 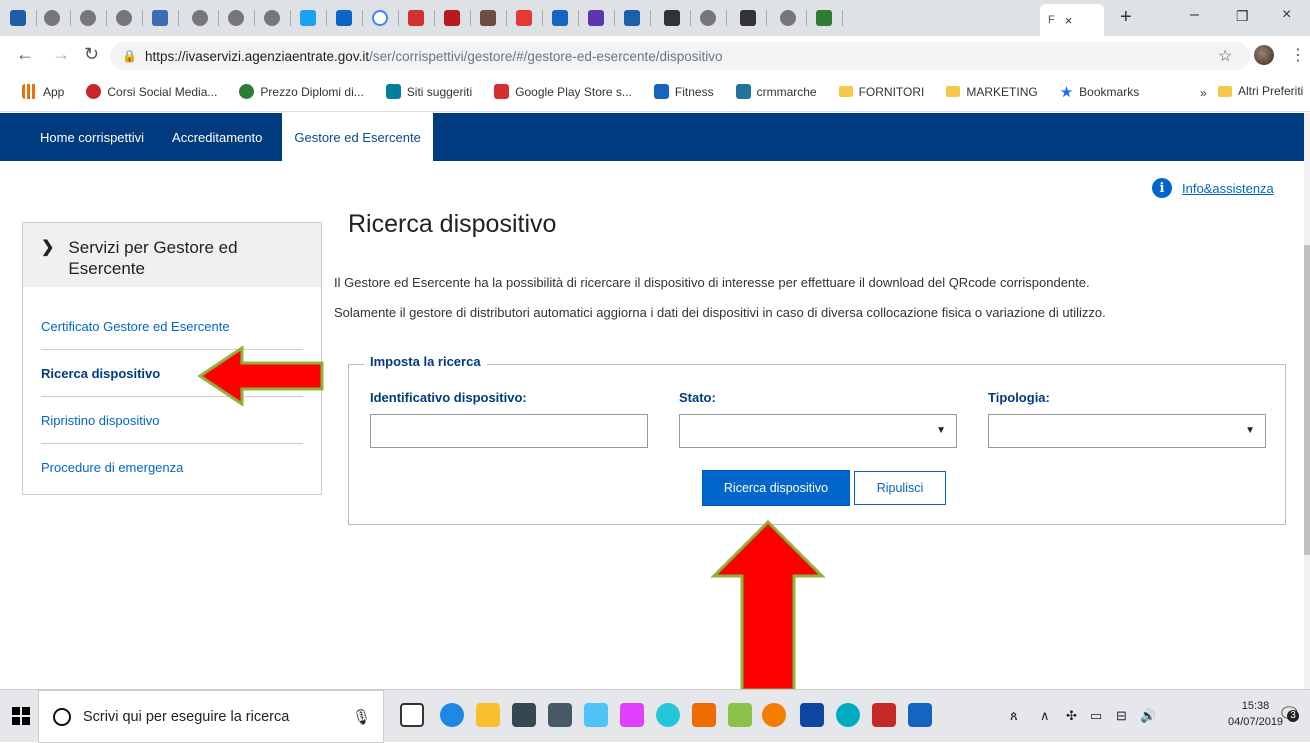 I want to click on dropbox-icon: ✣, so click(x=1071, y=716).